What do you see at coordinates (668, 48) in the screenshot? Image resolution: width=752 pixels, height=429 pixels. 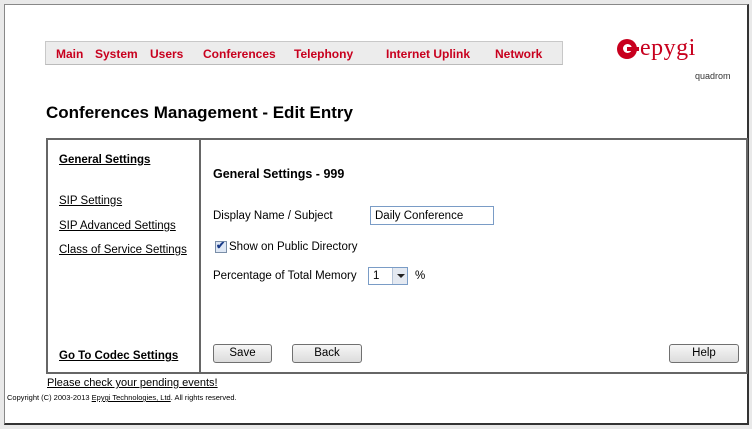 I see `logo-brand: epygi` at bounding box center [668, 48].